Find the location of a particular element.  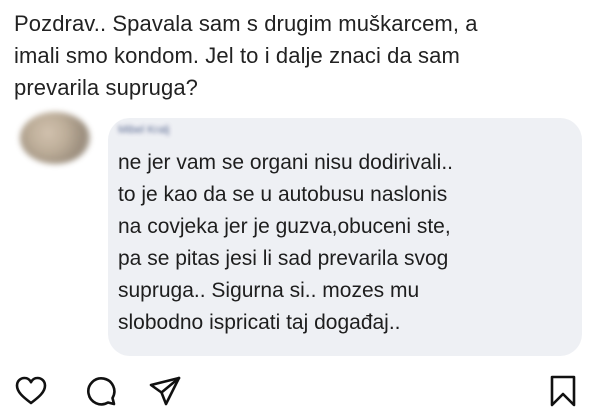

share-icon is located at coordinates (165, 391).